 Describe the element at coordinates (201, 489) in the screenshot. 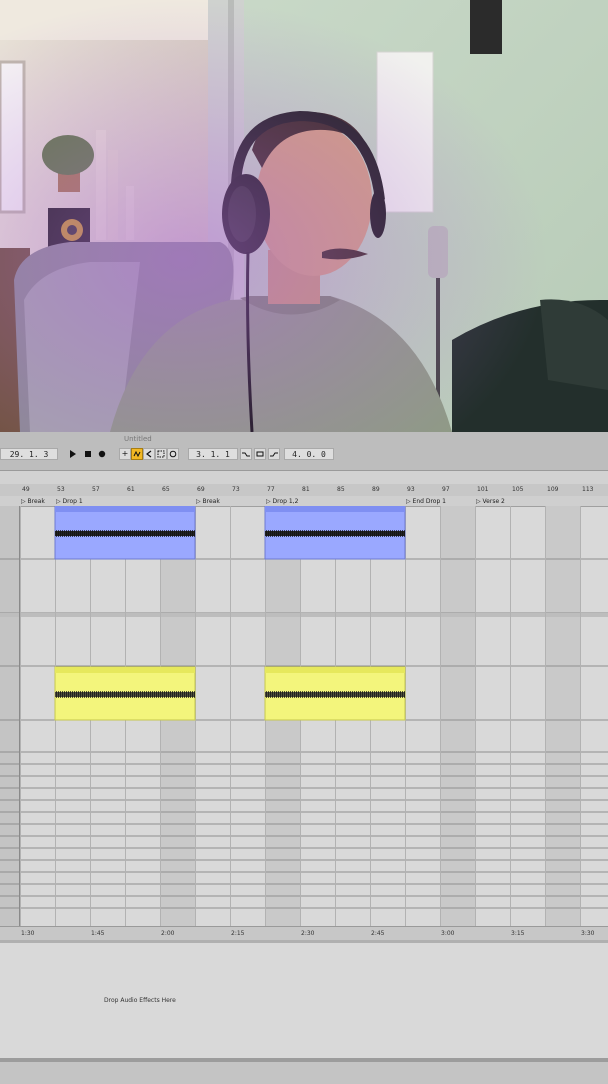

I see `bar-number: 69` at that location.